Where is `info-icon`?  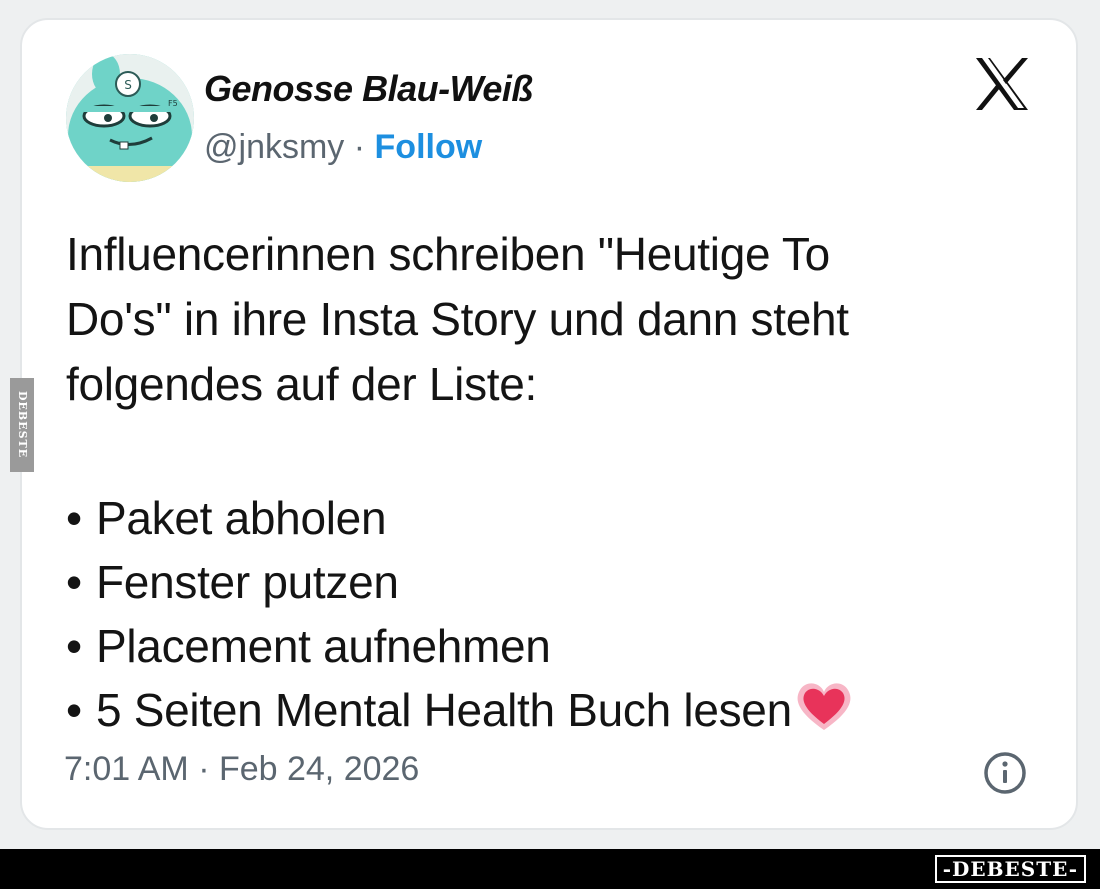
info-icon is located at coordinates (1005, 773).